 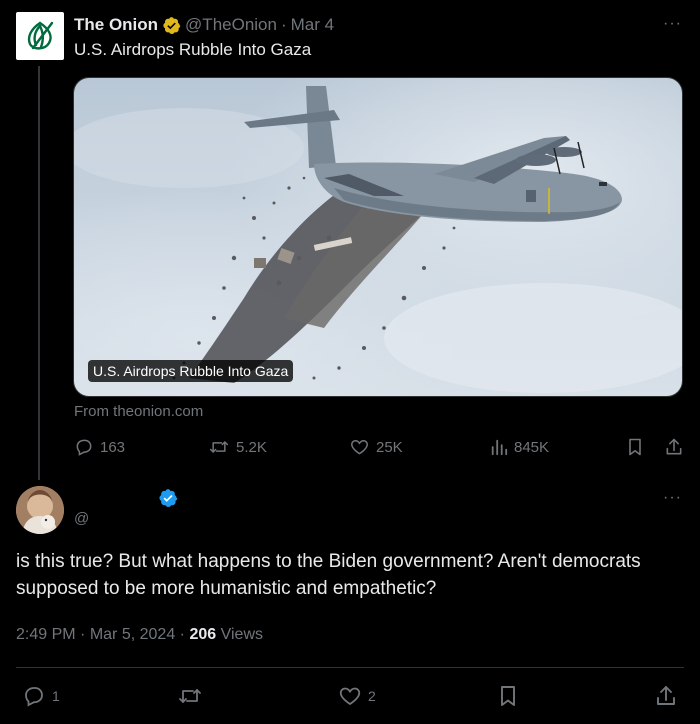 What do you see at coordinates (40, 510) in the screenshot?
I see `avatar` at bounding box center [40, 510].